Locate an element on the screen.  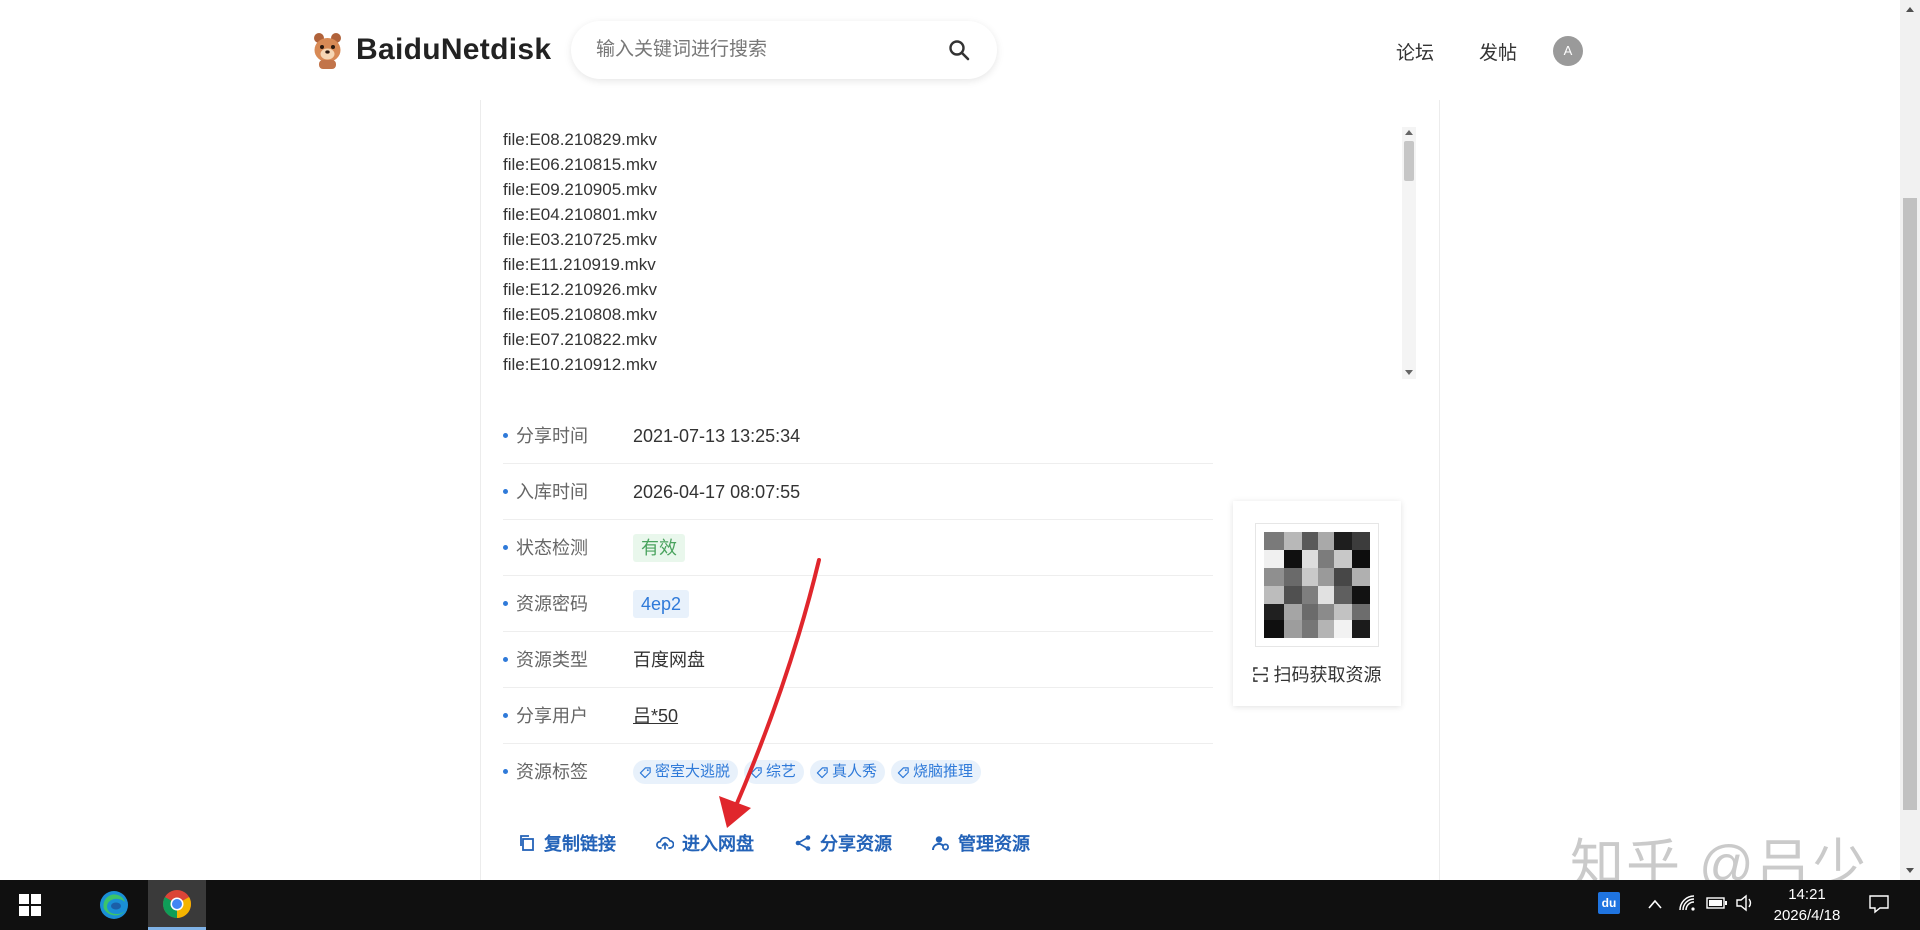
site-header: BaiduNetdisk 论坛 发帖 A is located at coordinates (950, 50).